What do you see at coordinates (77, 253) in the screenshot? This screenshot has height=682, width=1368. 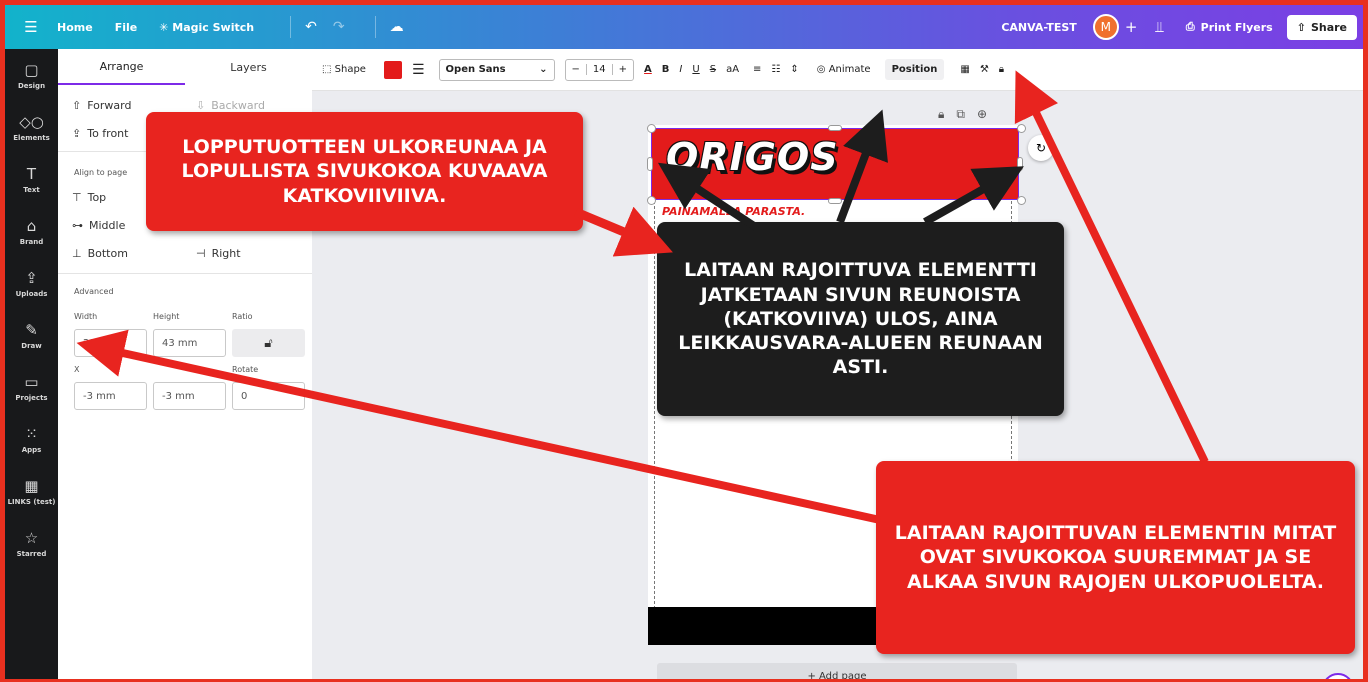 I see `align-bottom-icon: ⊥` at bounding box center [77, 253].